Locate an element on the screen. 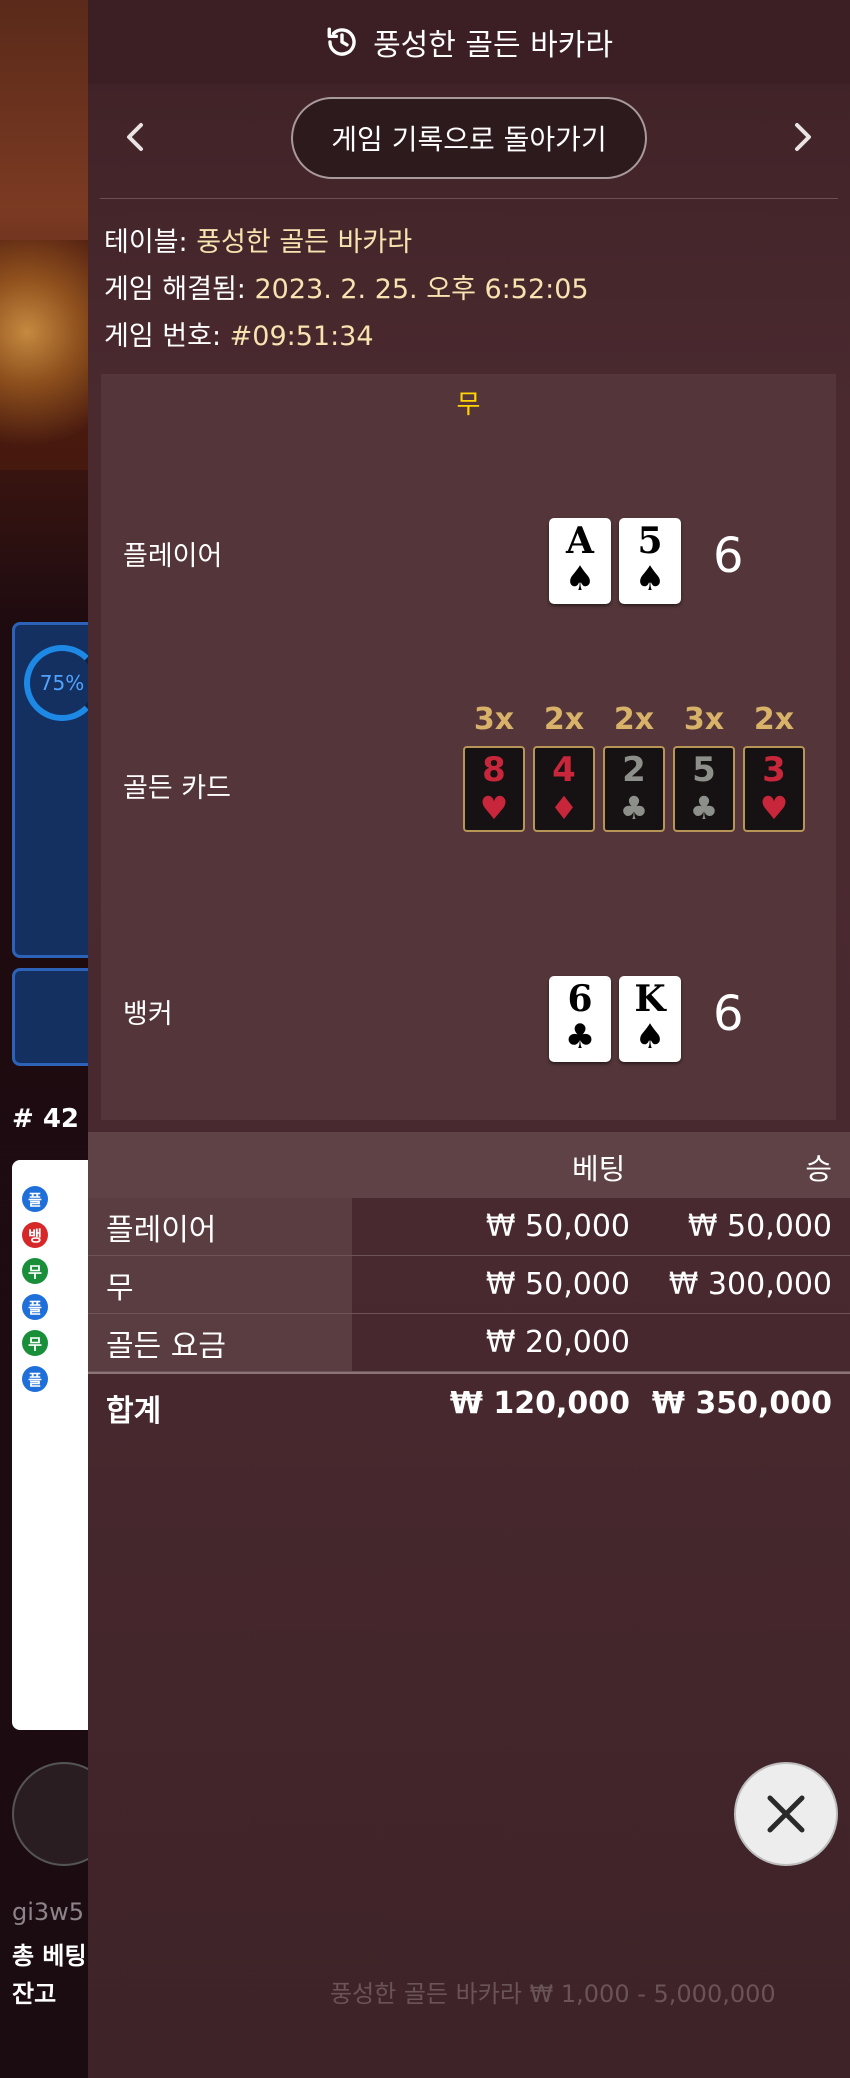 The width and height of the screenshot is (850, 2078). round-number: # 42 is located at coordinates (46, 1119).